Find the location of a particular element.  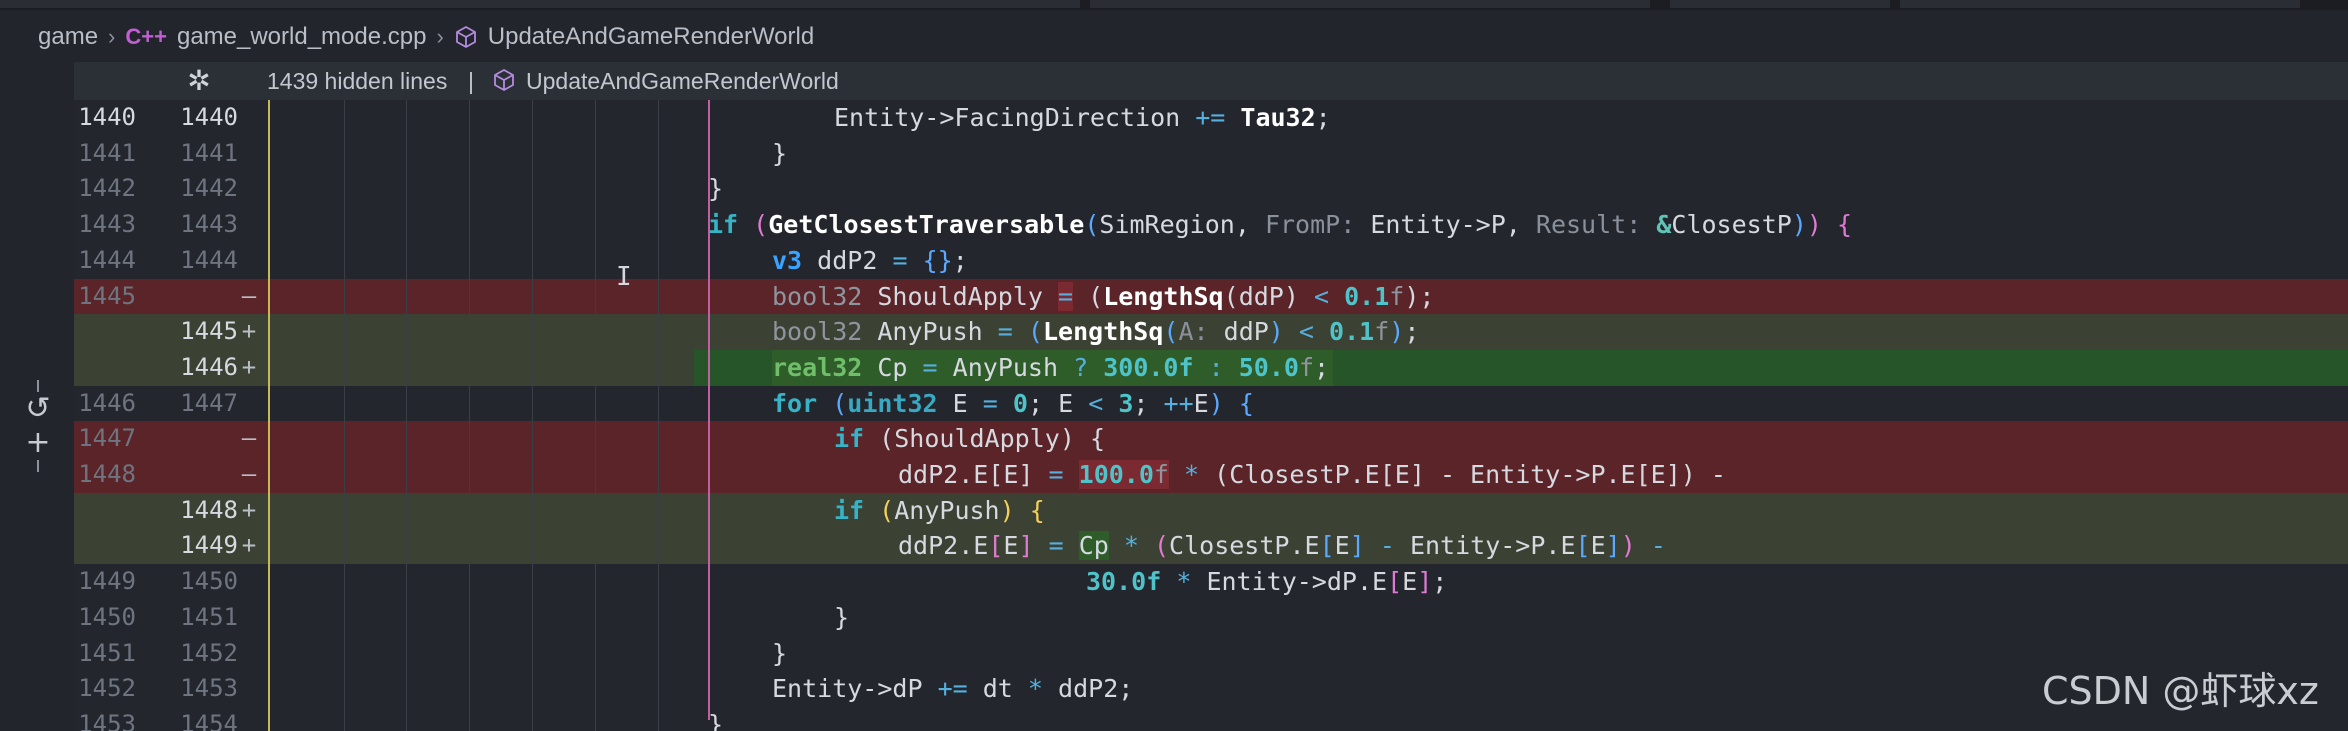

code-line-inserted: real32 Cp = AnyPush ? 300.0f : 50.0f; is located at coordinates (1211, 367).